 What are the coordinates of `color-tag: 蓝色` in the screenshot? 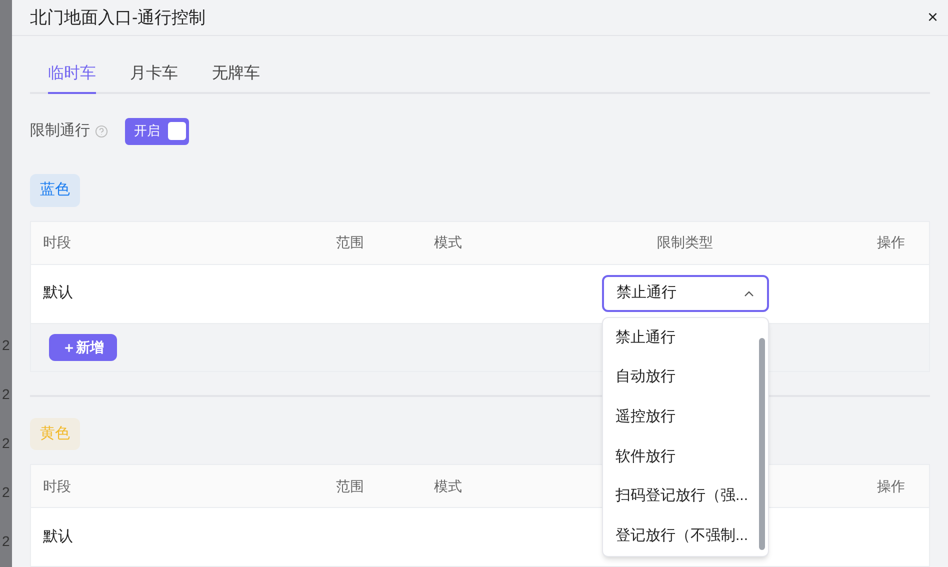 It's located at (55, 190).